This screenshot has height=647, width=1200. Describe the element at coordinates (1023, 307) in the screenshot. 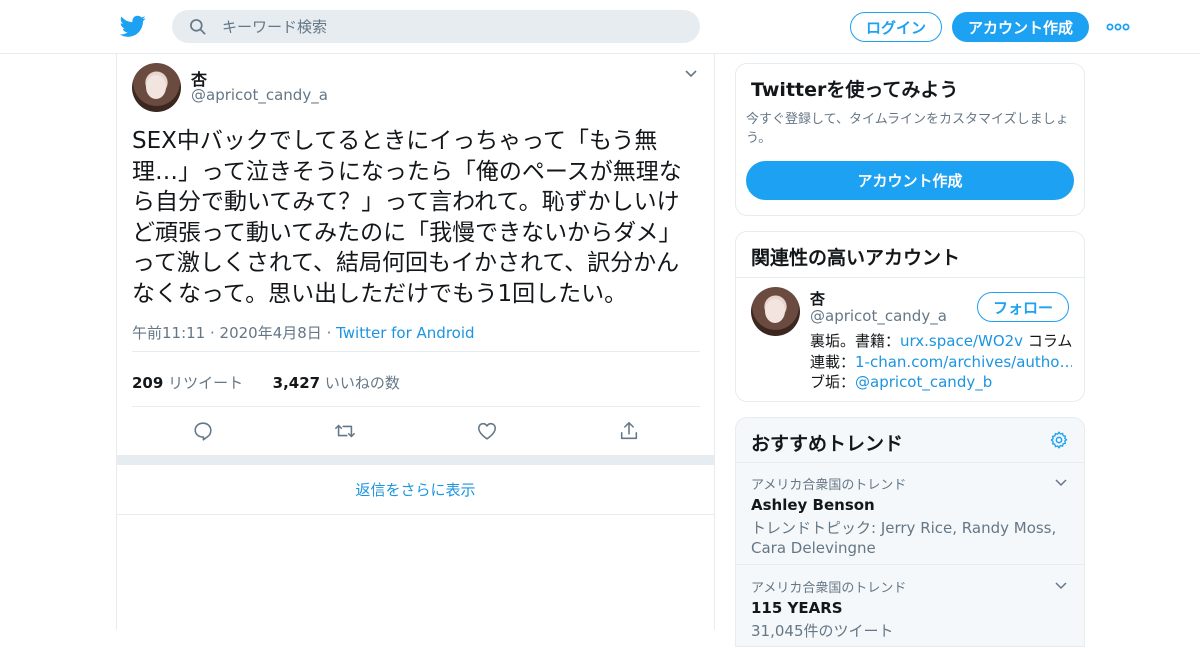

I see `follow-button: フォロー` at that location.